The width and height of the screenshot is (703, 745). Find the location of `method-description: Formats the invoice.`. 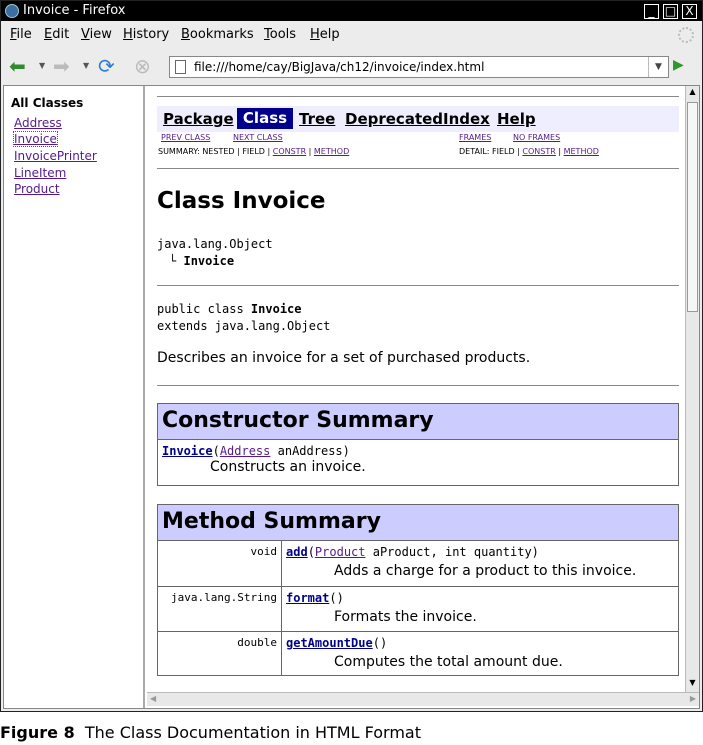

method-description: Formats the invoice. is located at coordinates (405, 617).